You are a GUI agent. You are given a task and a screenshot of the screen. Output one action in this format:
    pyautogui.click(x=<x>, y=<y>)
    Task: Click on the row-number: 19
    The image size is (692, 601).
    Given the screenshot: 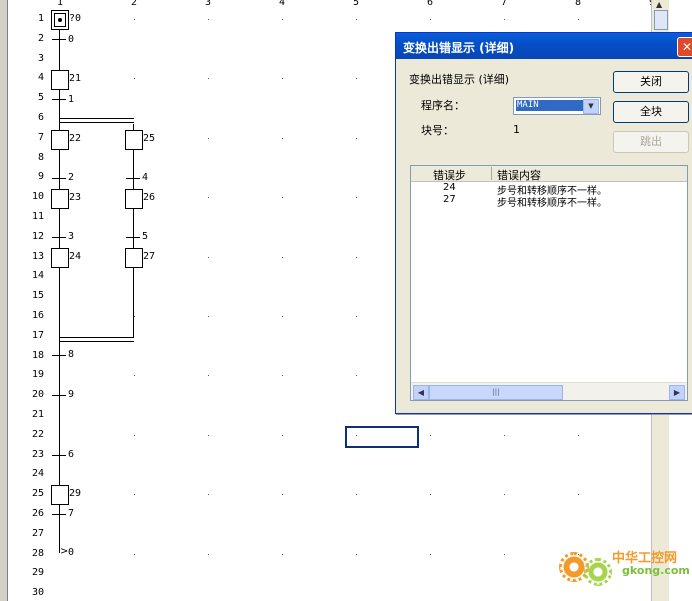 What is the action you would take?
    pyautogui.click(x=37, y=375)
    